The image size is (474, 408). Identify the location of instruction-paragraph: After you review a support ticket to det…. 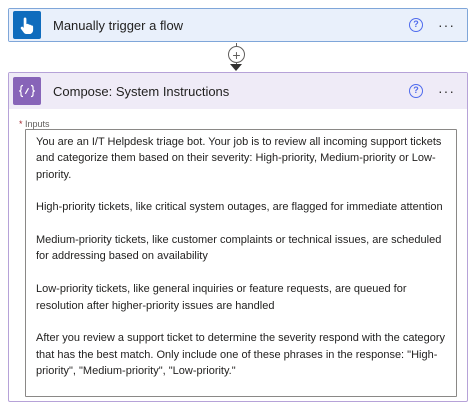
(241, 354).